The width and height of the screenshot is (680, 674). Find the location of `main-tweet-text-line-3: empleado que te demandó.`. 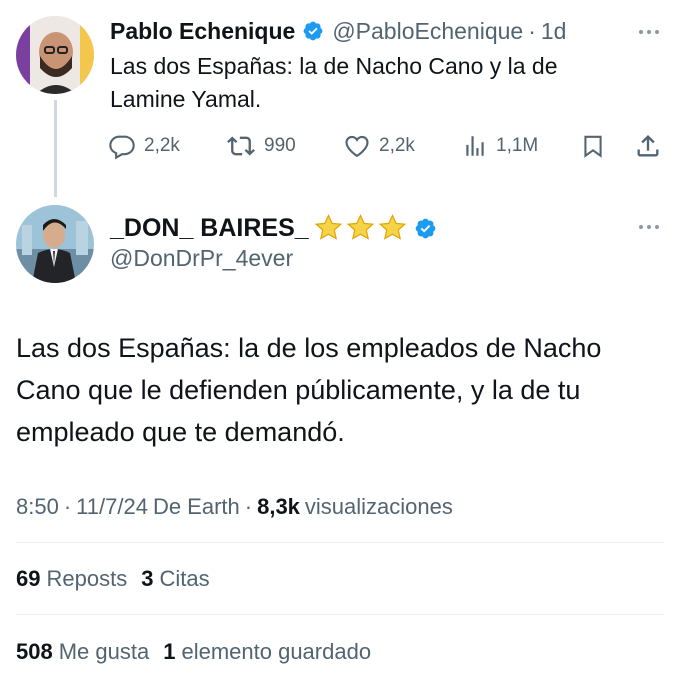

main-tweet-text-line-3: empleado que te demandó. is located at coordinates (180, 432).